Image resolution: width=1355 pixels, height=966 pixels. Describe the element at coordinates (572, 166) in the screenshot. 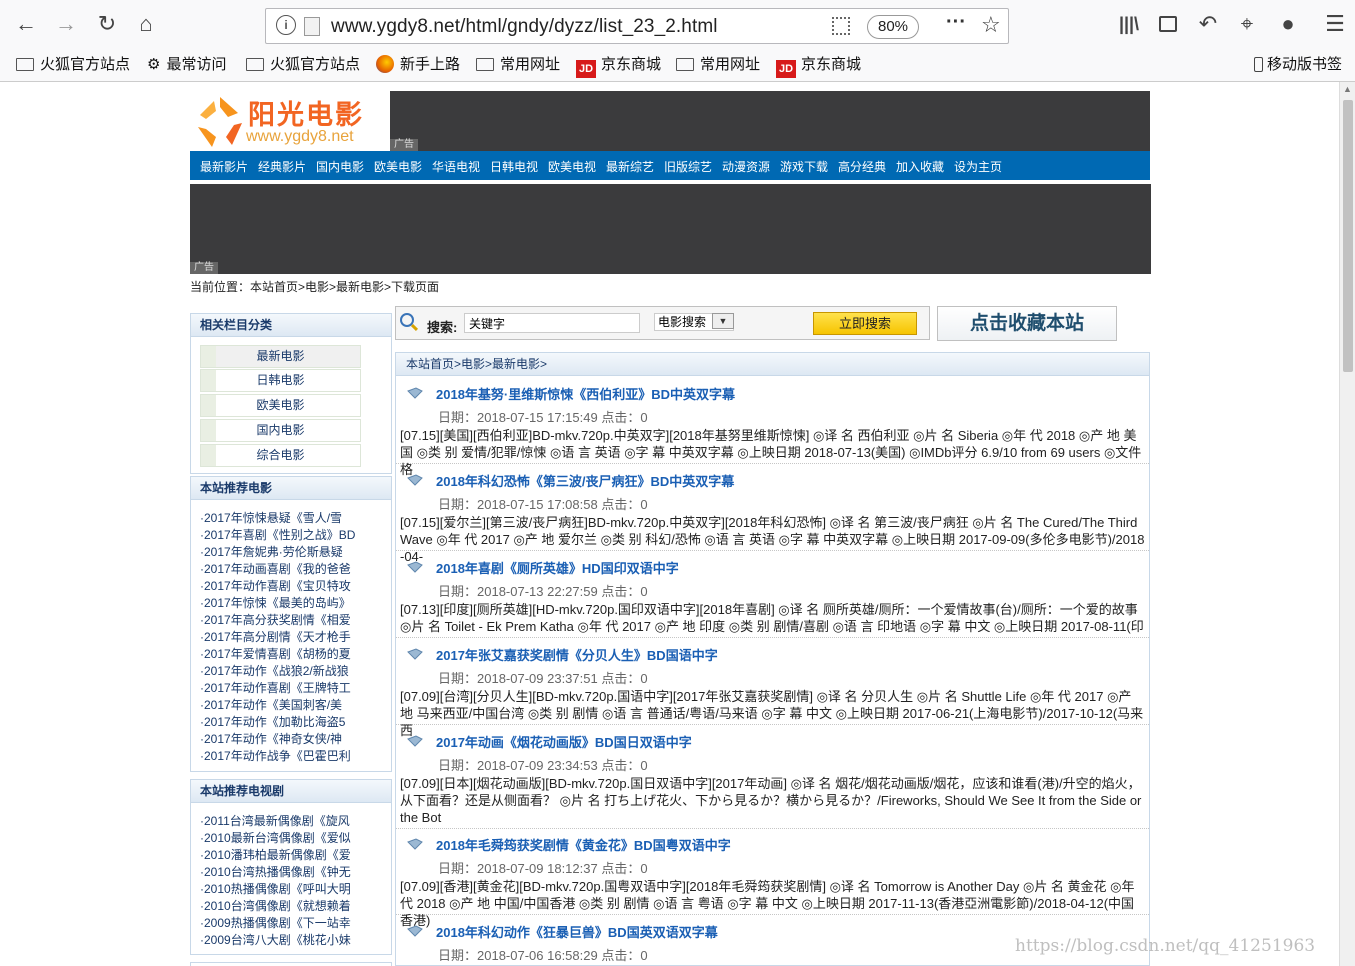

I see `nav-item: 欧美电视` at that location.